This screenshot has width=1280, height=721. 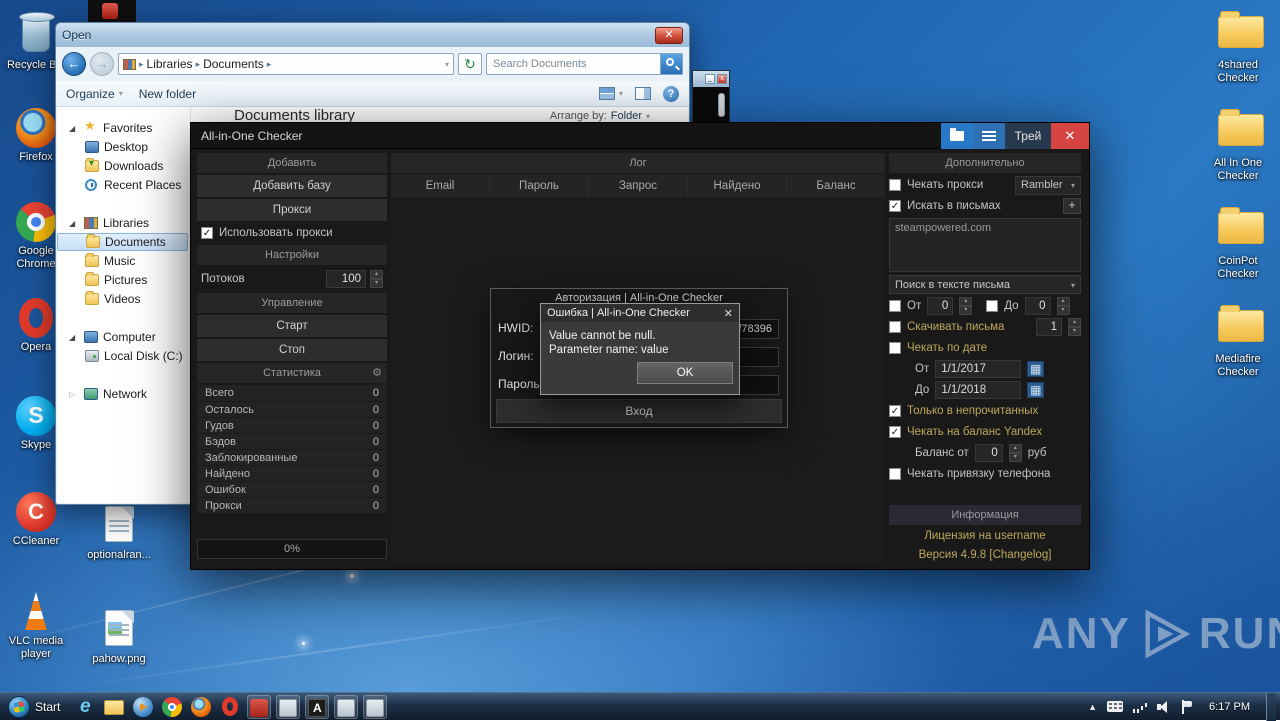 What do you see at coordinates (122, 356) in the screenshot?
I see `tree-item-local-disk: Local Disk (C:)` at bounding box center [122, 356].